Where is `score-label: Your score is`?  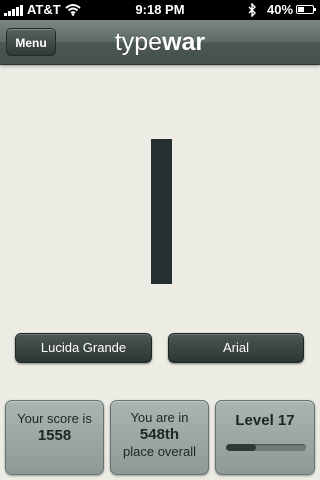 score-label: Your score is is located at coordinates (54, 418).